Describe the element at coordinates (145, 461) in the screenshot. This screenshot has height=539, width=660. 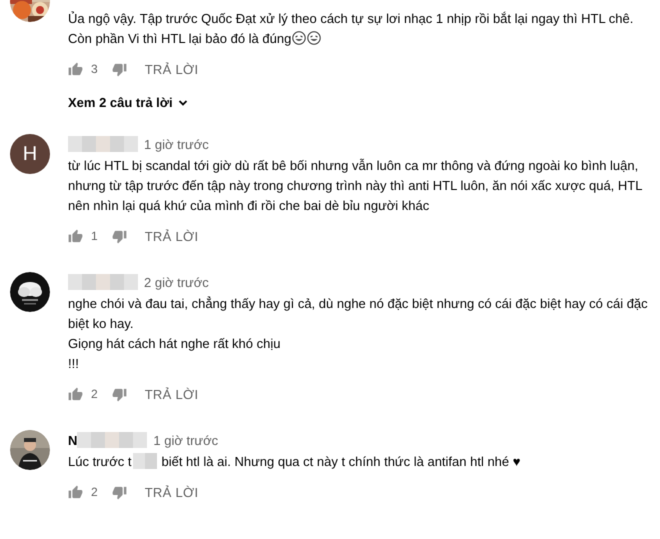
I see `blurred-word` at that location.